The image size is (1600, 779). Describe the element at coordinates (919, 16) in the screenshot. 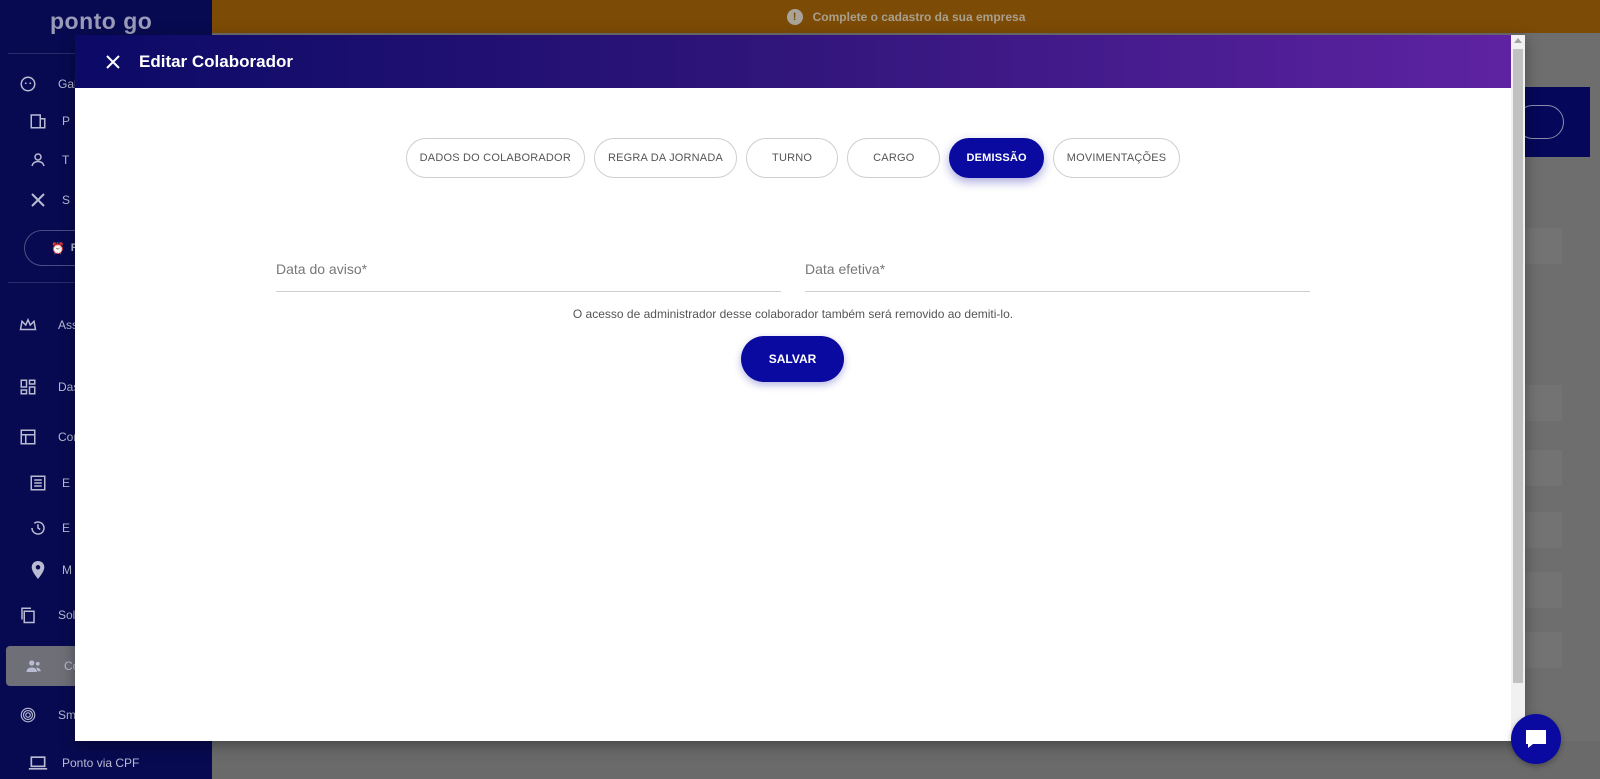

I see `banner-text: Complete o cadastro da sua empresa` at that location.